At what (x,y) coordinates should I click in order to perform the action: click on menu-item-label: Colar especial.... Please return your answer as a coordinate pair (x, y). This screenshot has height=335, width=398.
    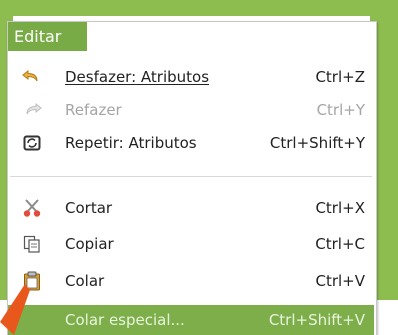
    Looking at the image, I should click on (125, 320).